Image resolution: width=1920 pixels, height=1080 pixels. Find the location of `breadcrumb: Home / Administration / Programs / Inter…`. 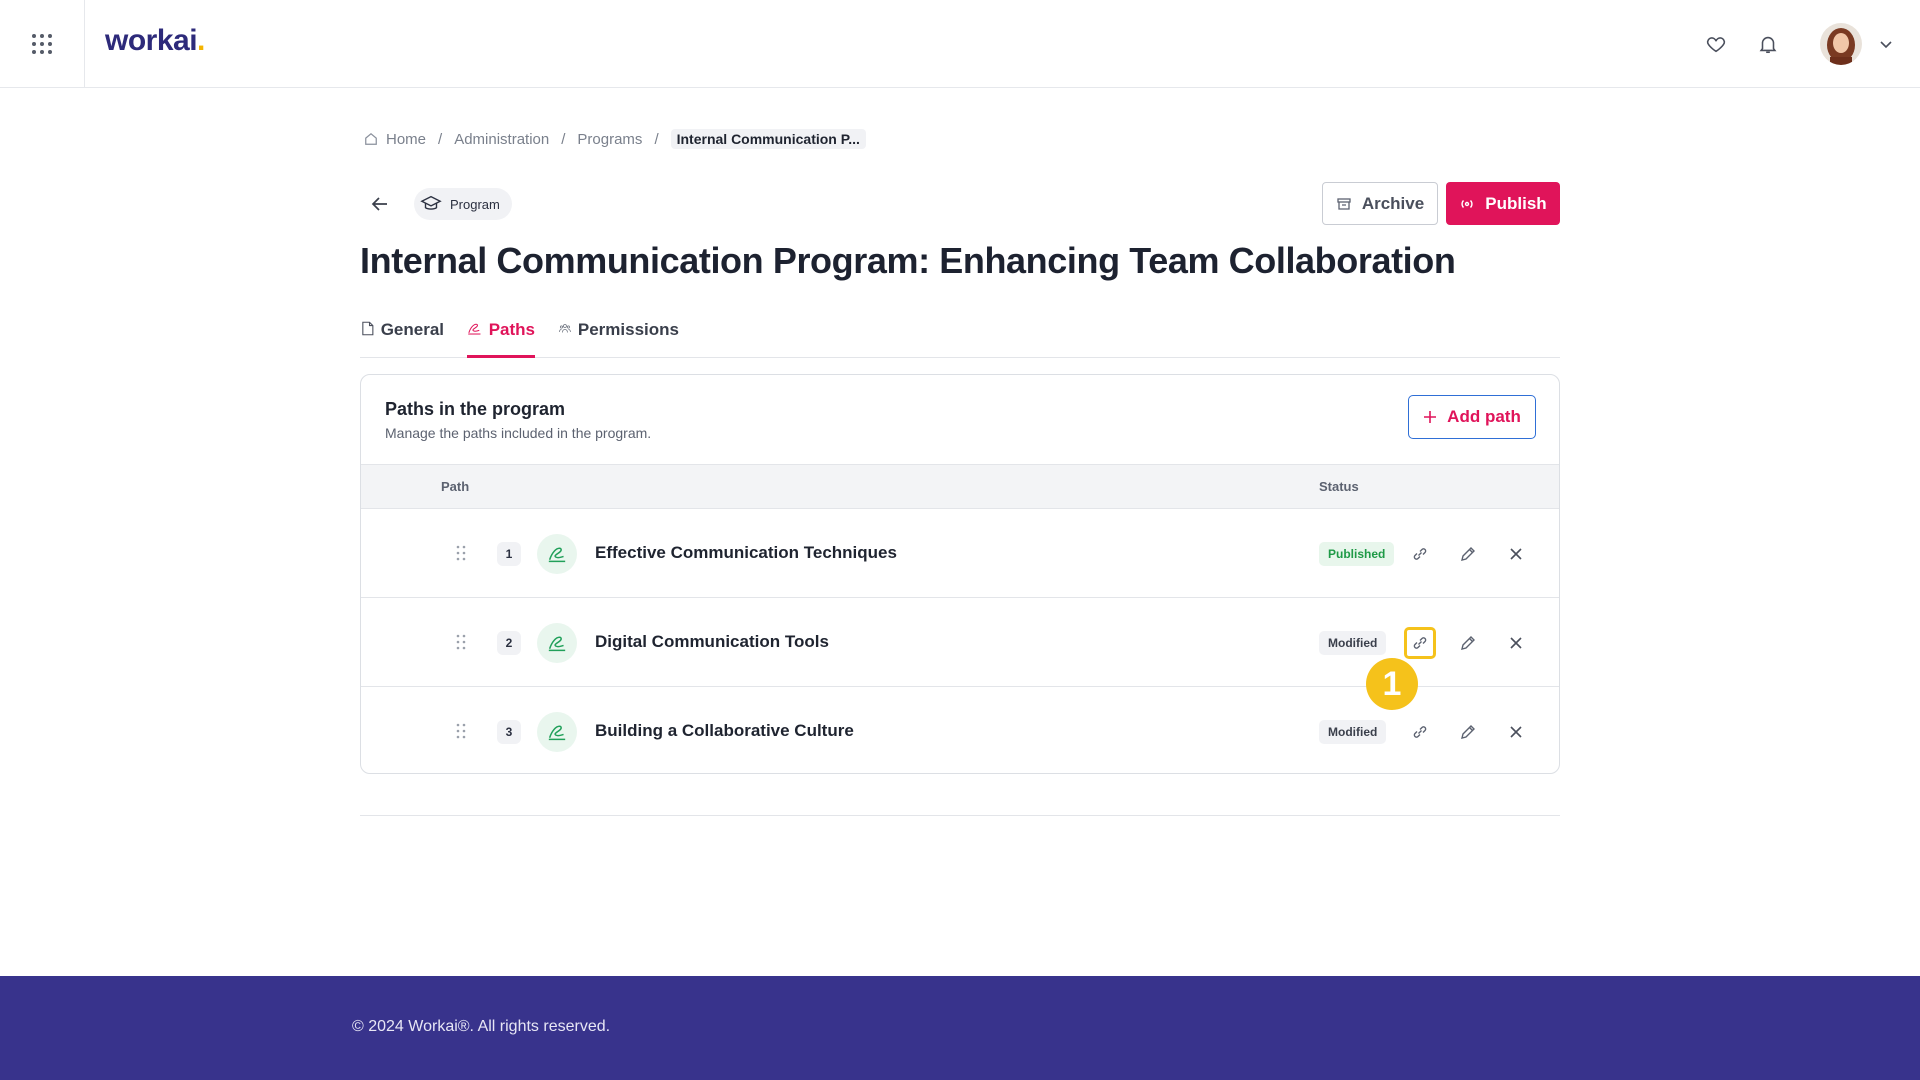

breadcrumb: Home / Administration / Programs / Inter… is located at coordinates (615, 139).